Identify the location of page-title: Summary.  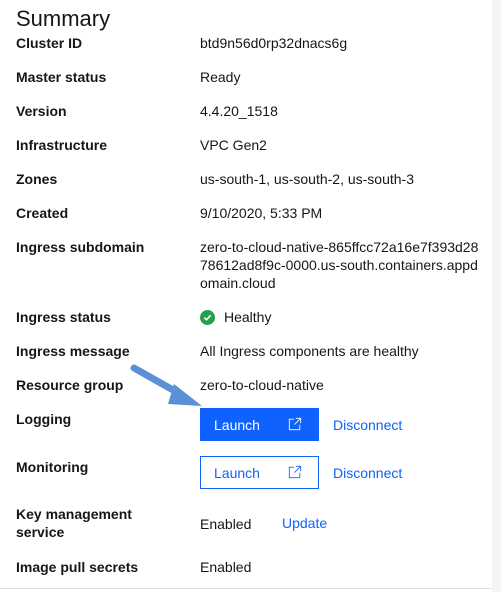
(63, 18).